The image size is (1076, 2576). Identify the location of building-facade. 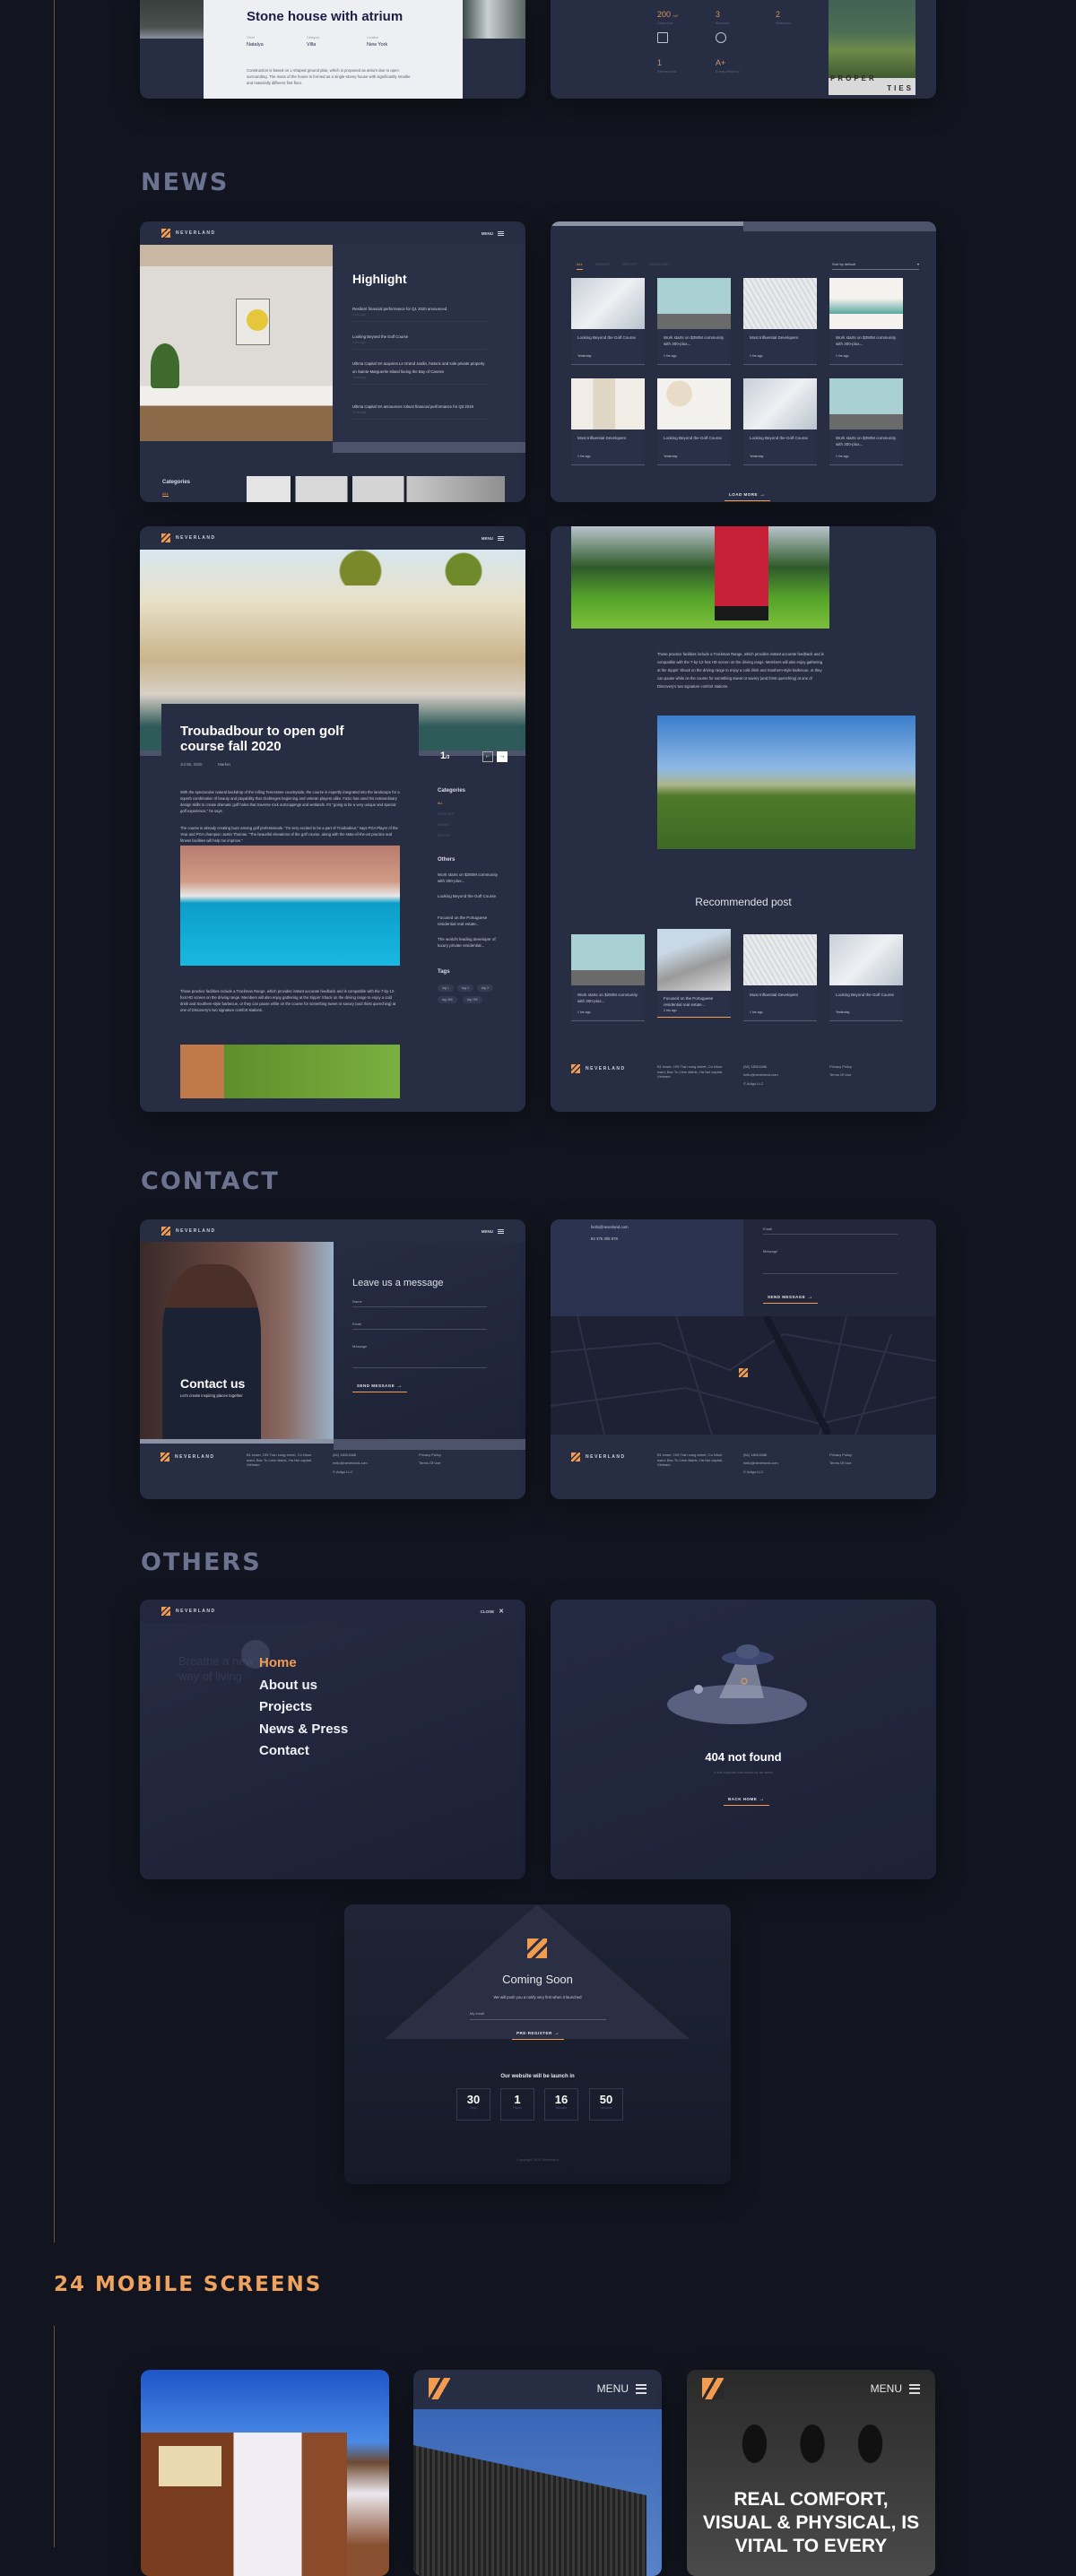
(529, 2510).